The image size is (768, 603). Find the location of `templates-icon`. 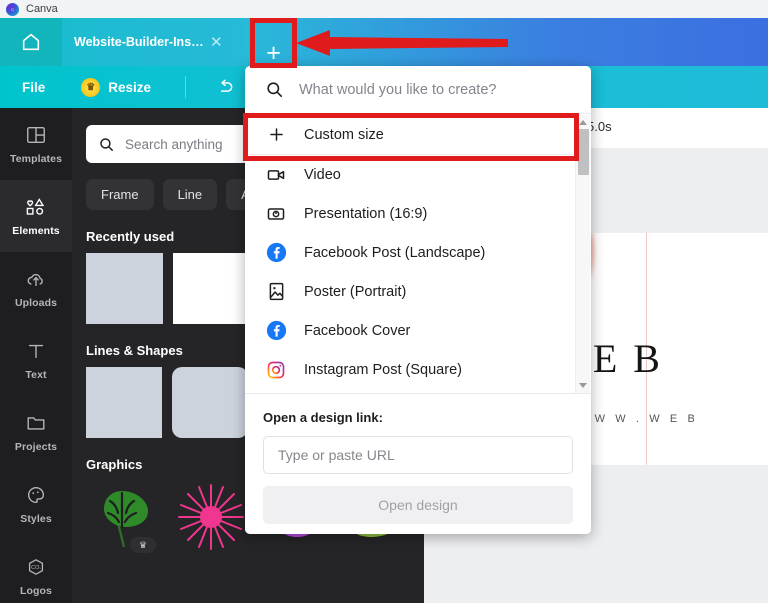

templates-icon is located at coordinates (36, 135).